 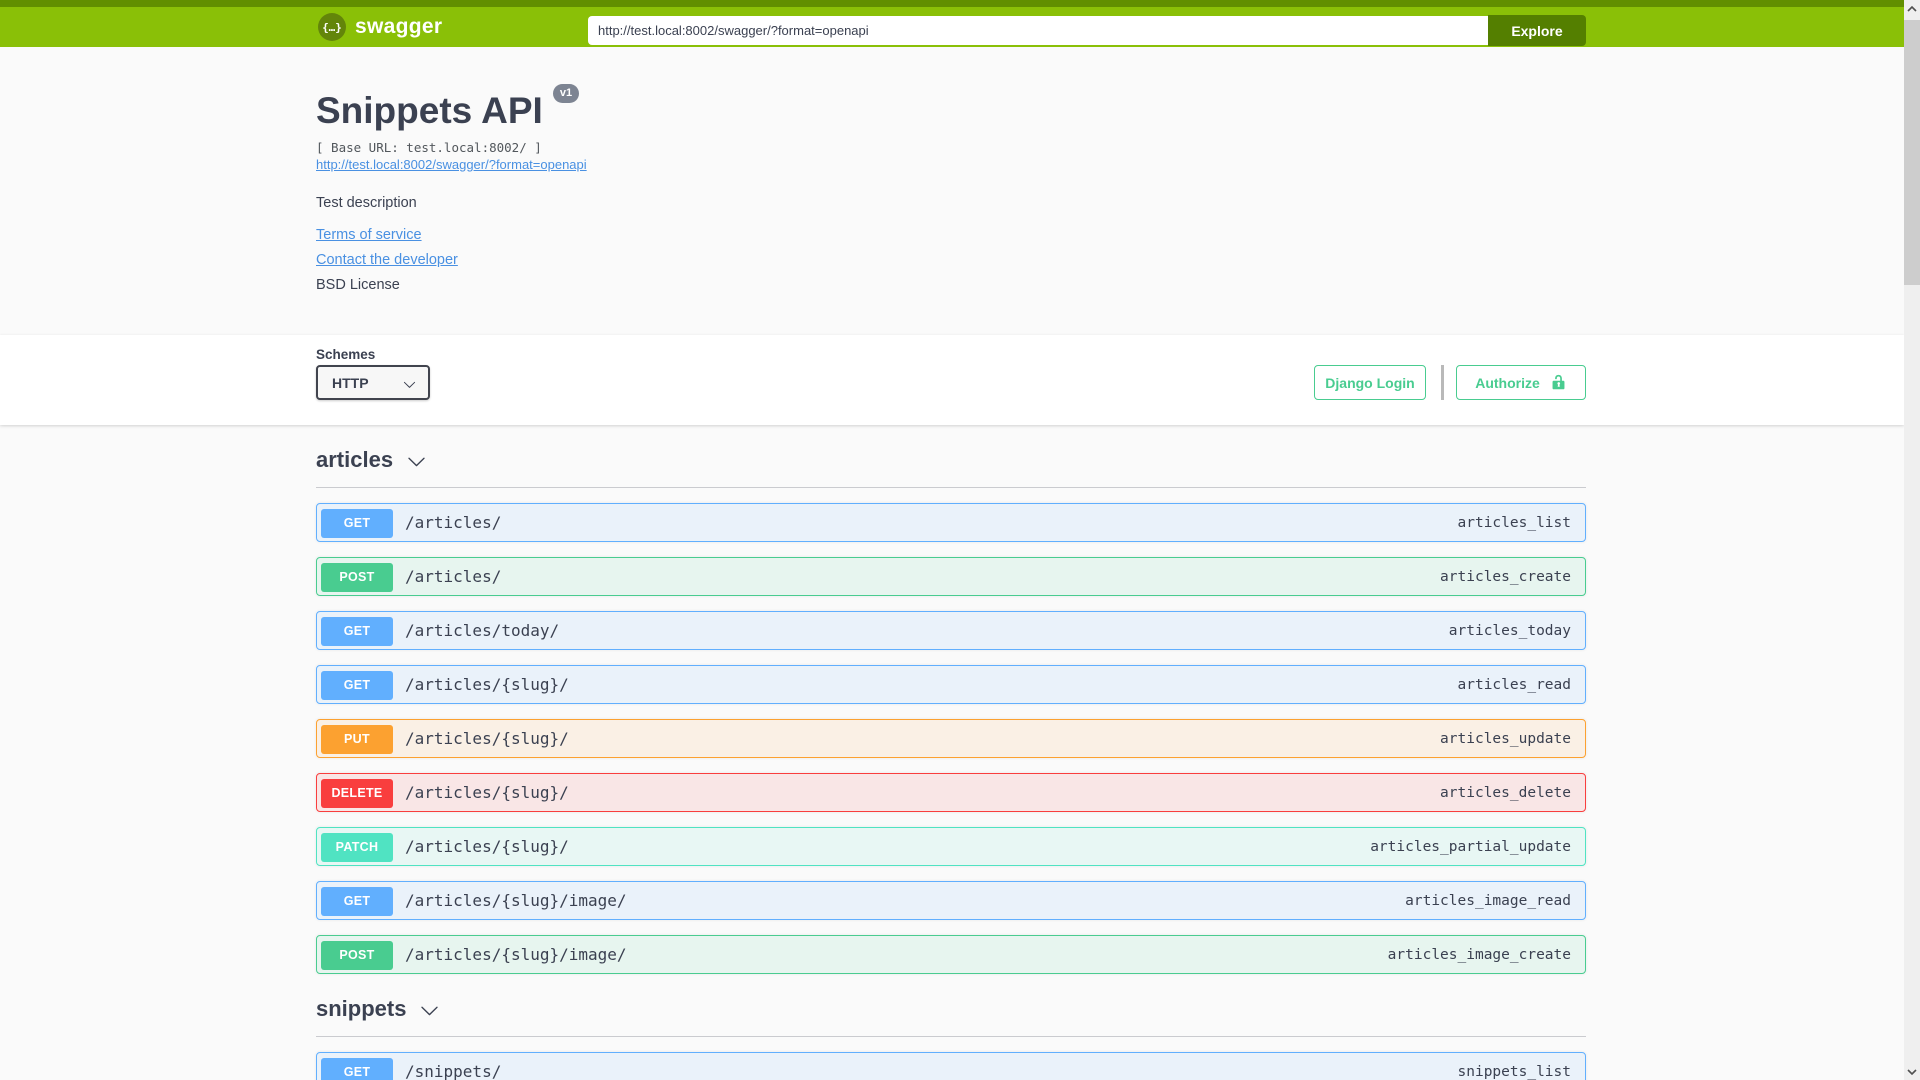 What do you see at coordinates (429, 147) in the screenshot?
I see `base-url: [ Base URL: test.local:8002/ ]` at bounding box center [429, 147].